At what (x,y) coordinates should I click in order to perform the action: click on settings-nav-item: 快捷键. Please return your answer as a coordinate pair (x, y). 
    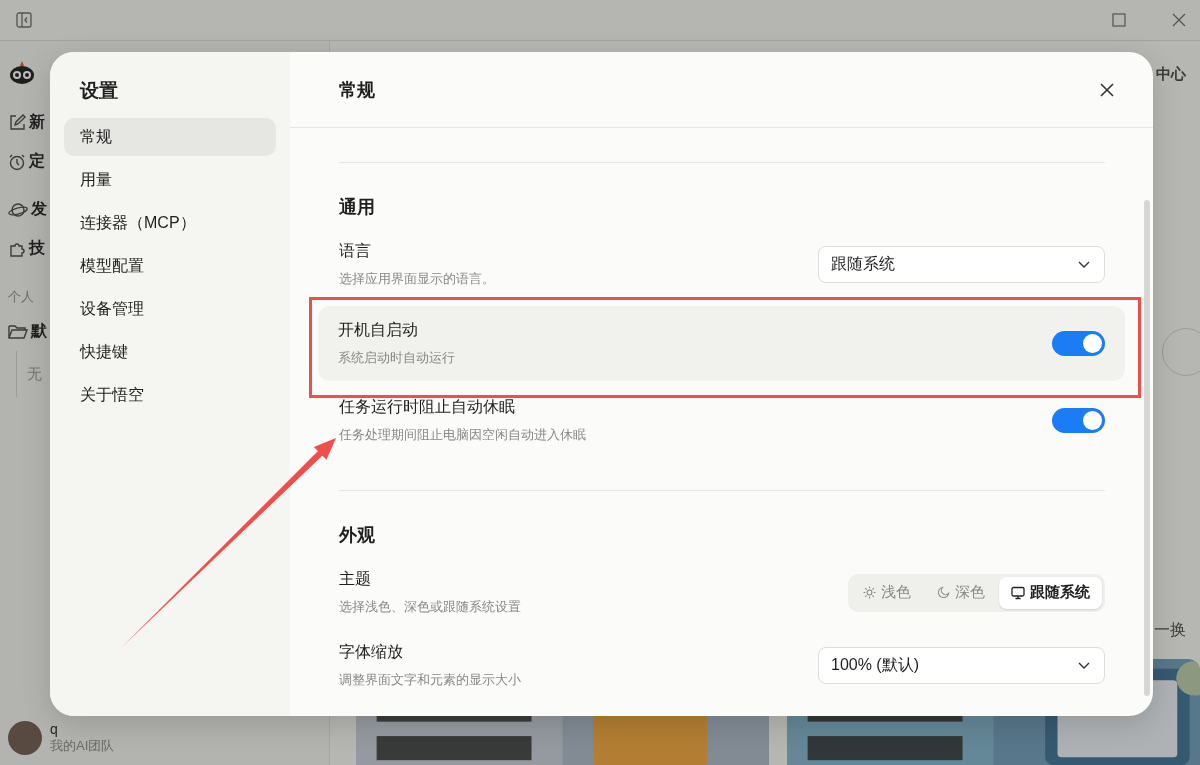
    Looking at the image, I should click on (170, 352).